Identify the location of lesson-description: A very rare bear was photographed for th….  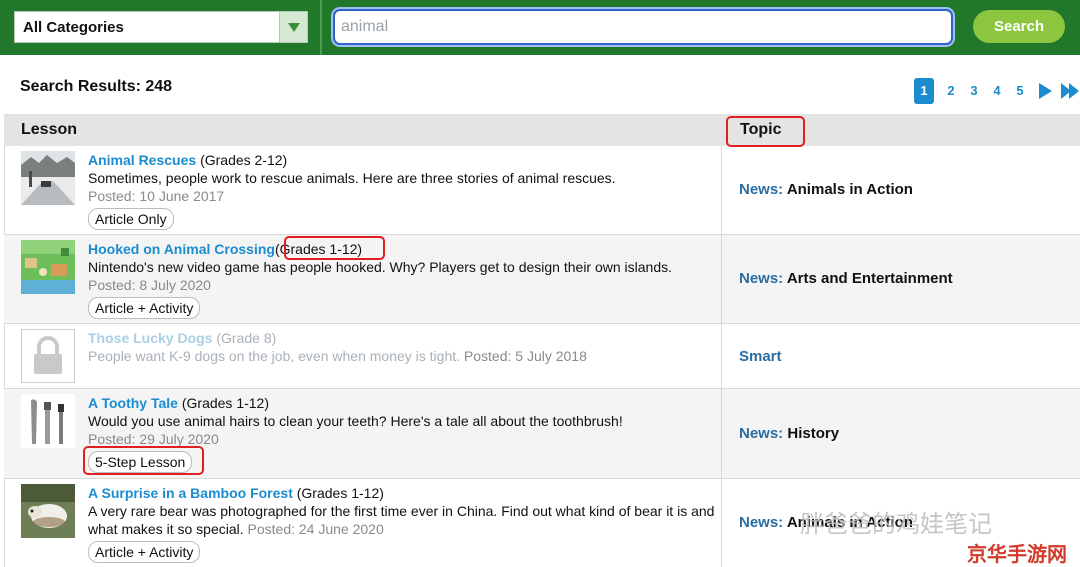
(401, 520).